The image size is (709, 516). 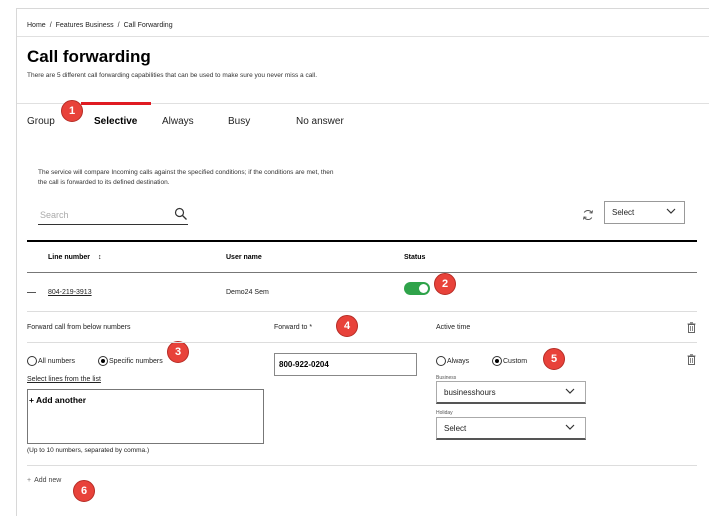 I want to click on breadcrumb-call-forwarding: Call Forwarding, so click(x=148, y=25).